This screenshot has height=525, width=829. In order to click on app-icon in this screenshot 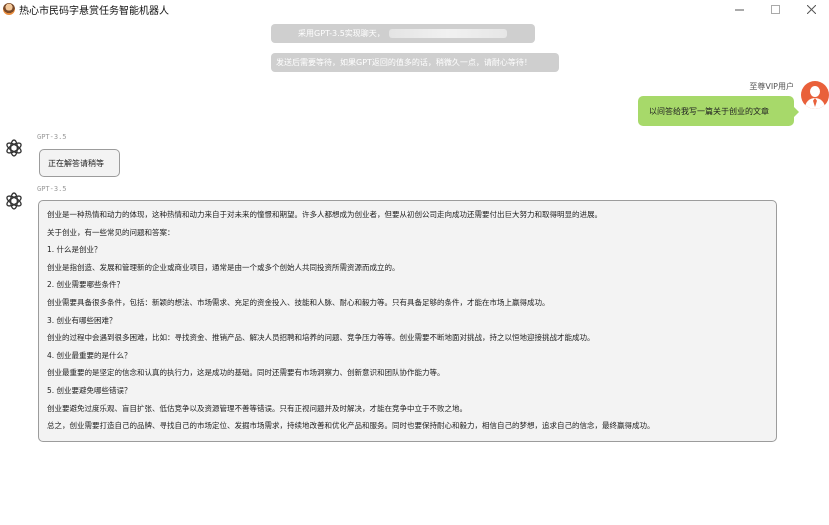, I will do `click(9, 9)`.